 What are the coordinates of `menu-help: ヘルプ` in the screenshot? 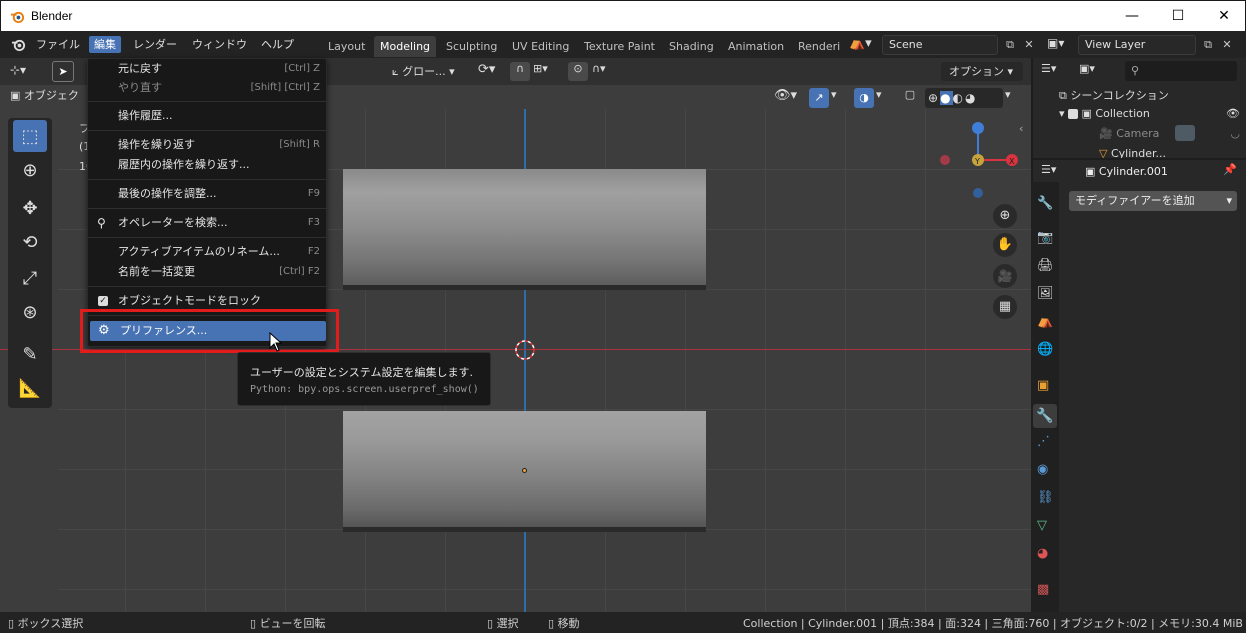 It's located at (277, 44).